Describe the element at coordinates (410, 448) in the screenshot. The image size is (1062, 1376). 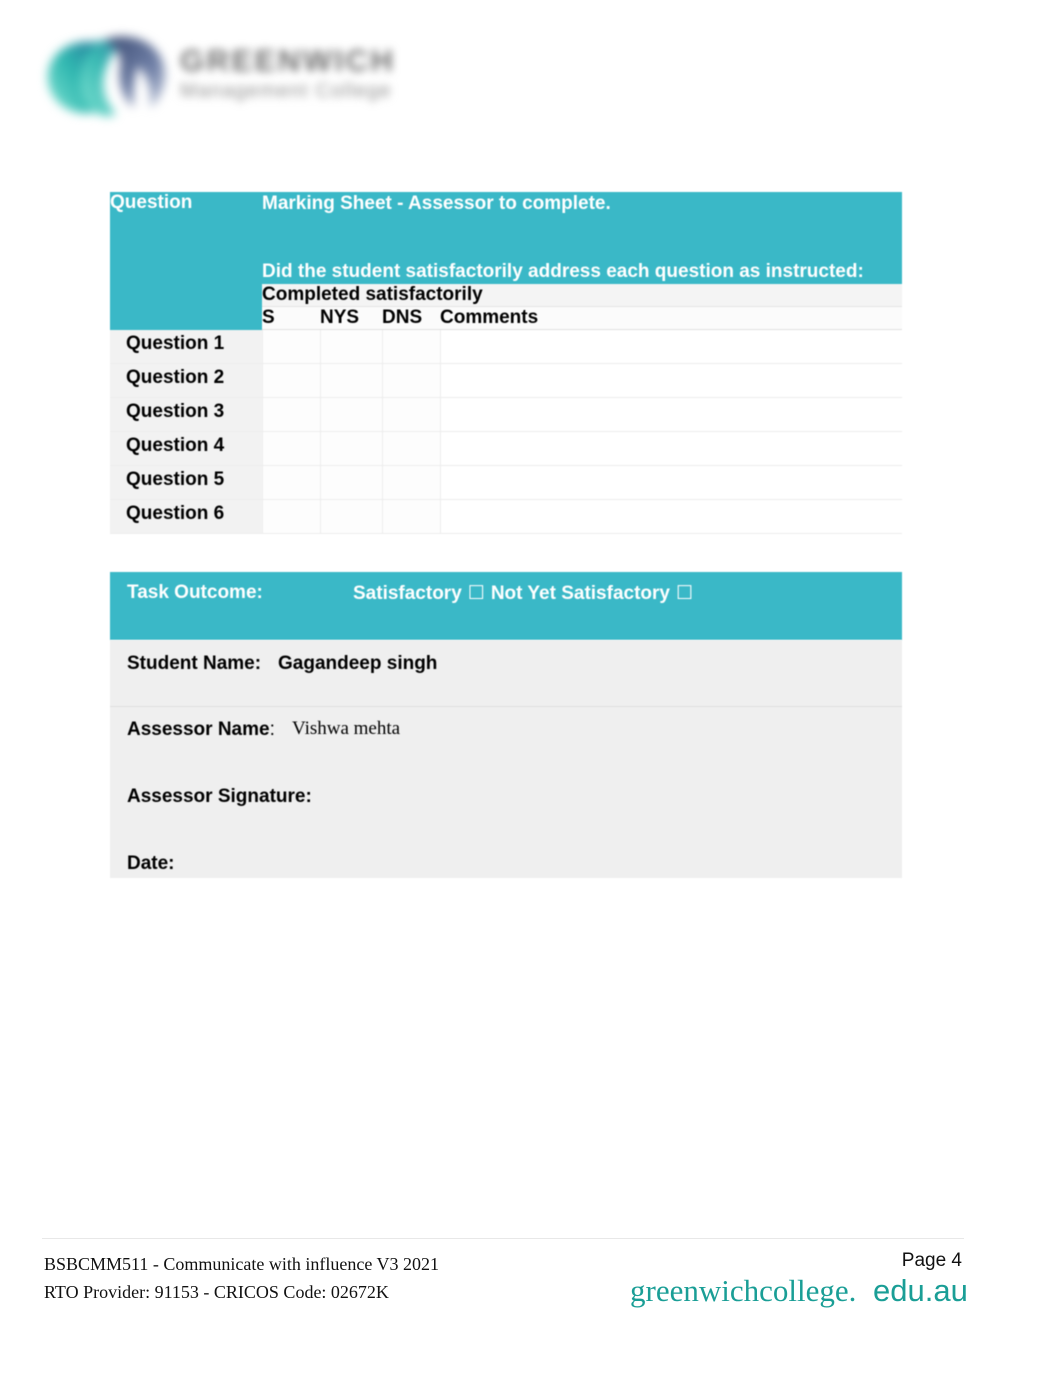
I see `cell-question-4-dns` at that location.